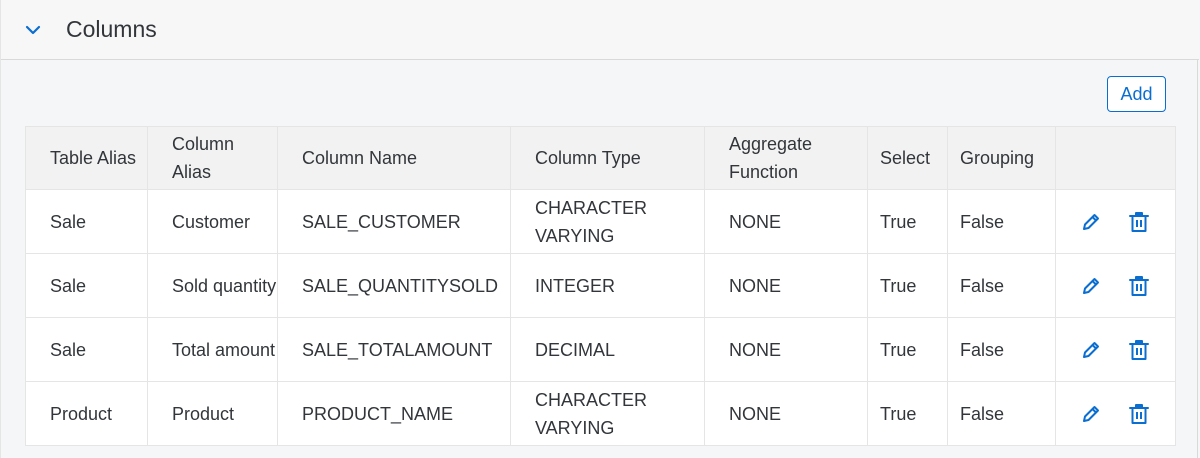 The height and width of the screenshot is (458, 1200). I want to click on header-actions, so click(1115, 158).